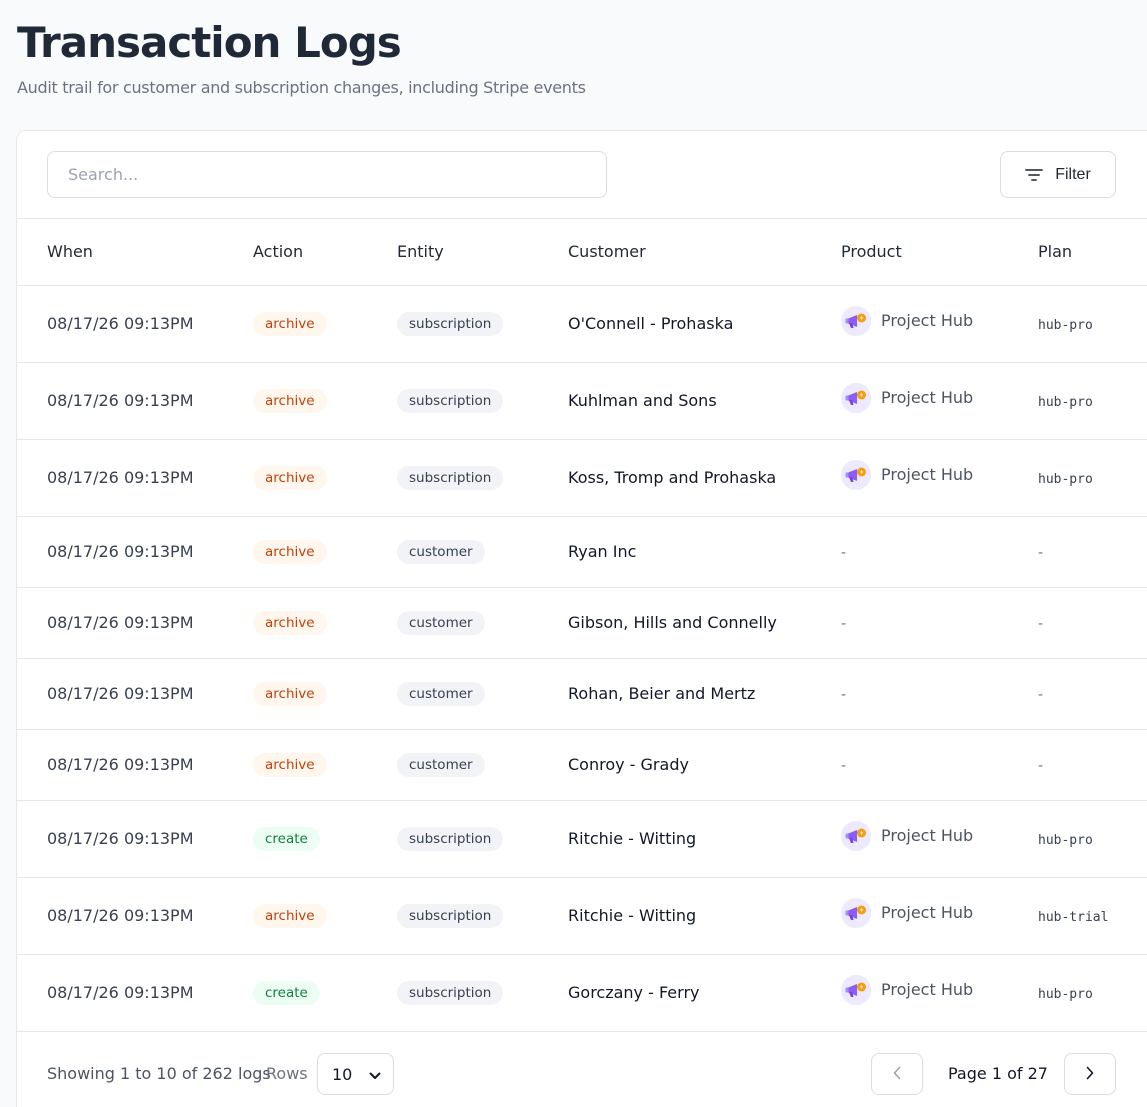 The image size is (1147, 1107). Describe the element at coordinates (704, 993) in the screenshot. I see `customer-cell: Gorczany - Ferry` at that location.